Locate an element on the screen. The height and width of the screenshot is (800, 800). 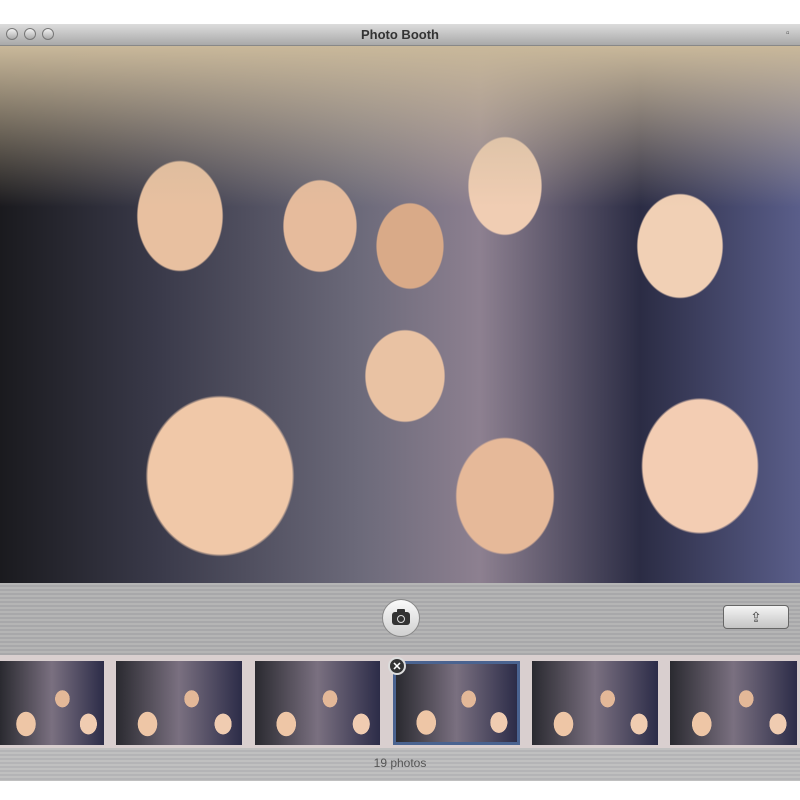
photo-count: 19 photos is located at coordinates (400, 763).